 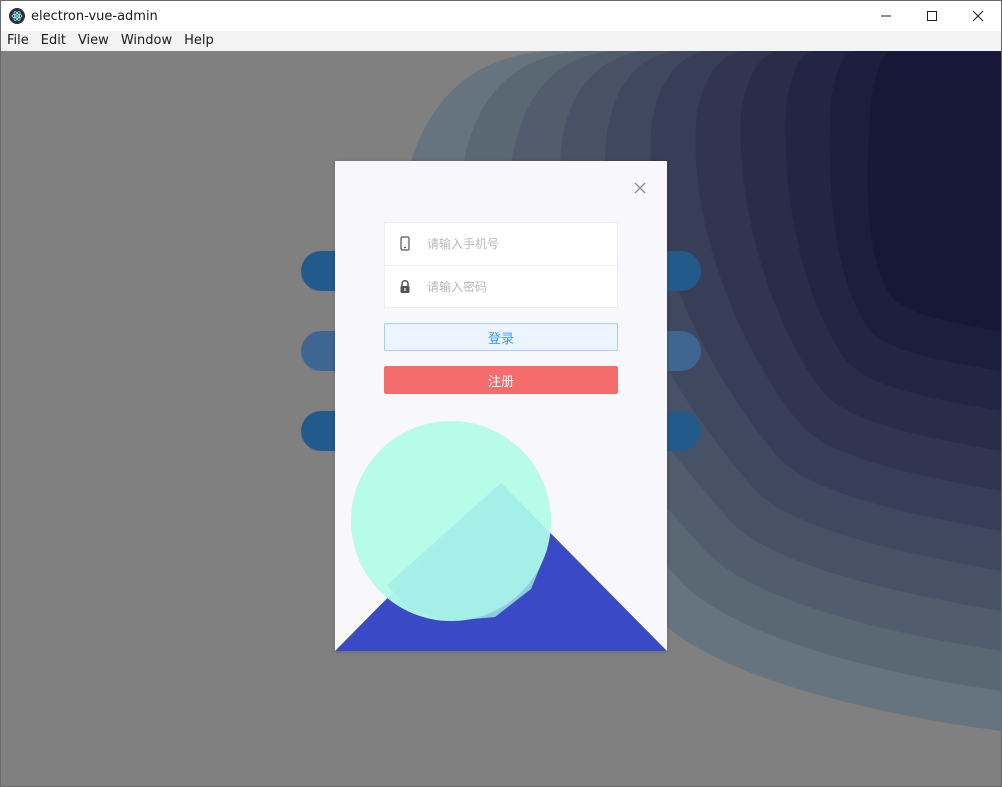 I want to click on register-button: 注册, so click(x=501, y=380).